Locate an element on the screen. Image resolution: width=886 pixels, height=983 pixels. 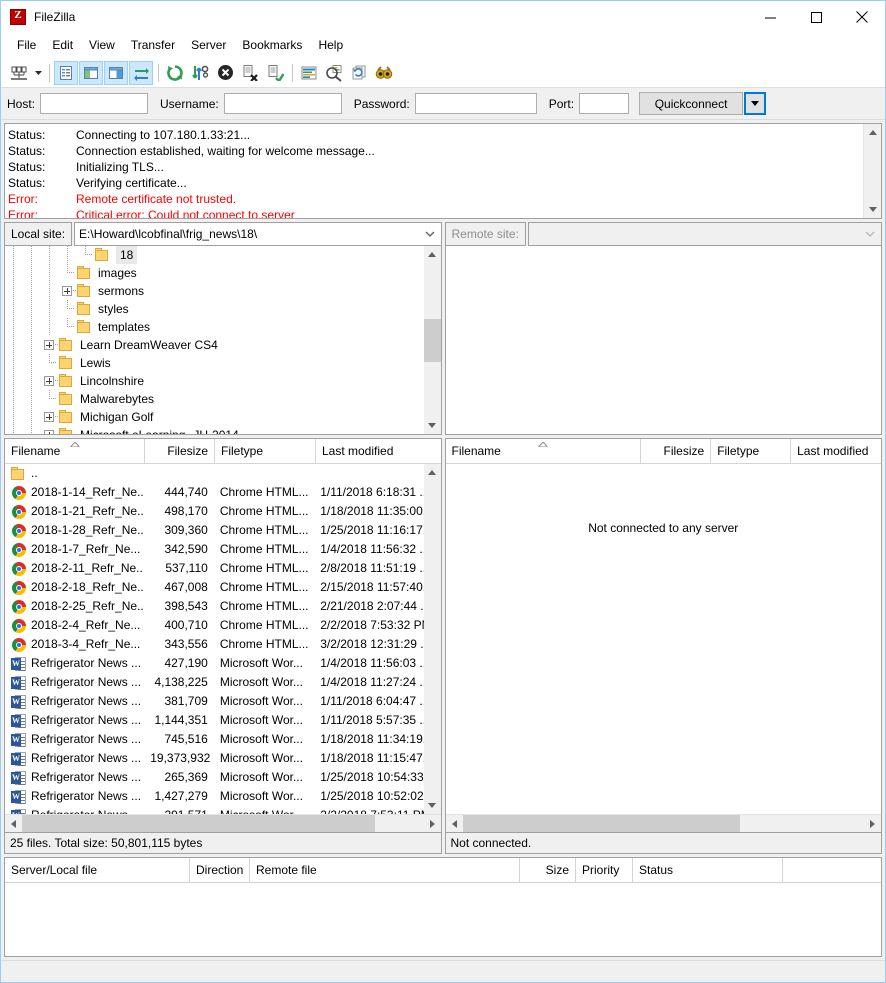
chevron-down-icon is located at coordinates (430, 234).